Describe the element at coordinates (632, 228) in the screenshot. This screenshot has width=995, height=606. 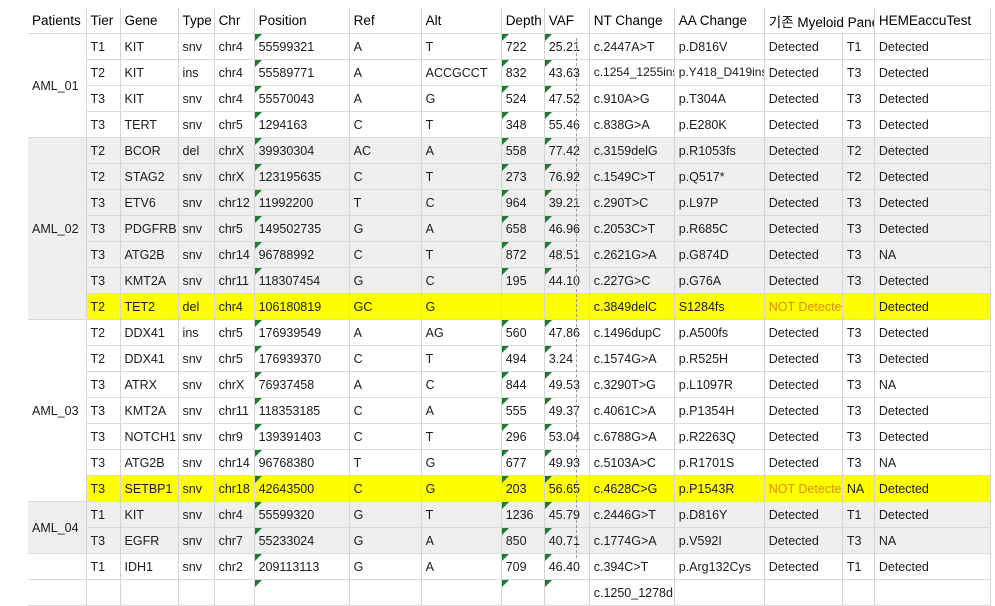
I see `cell-nt-change: c.2053C>T` at that location.